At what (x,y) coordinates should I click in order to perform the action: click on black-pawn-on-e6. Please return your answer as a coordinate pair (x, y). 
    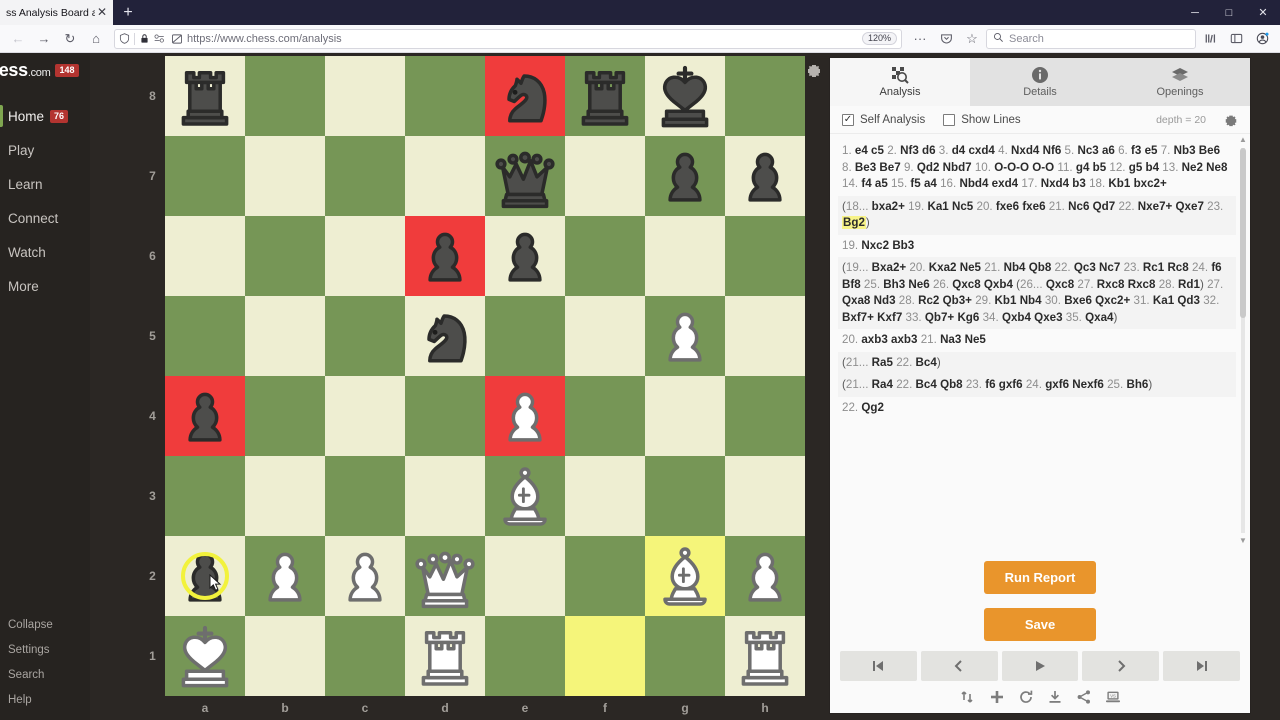
    Looking at the image, I should click on (525, 256).